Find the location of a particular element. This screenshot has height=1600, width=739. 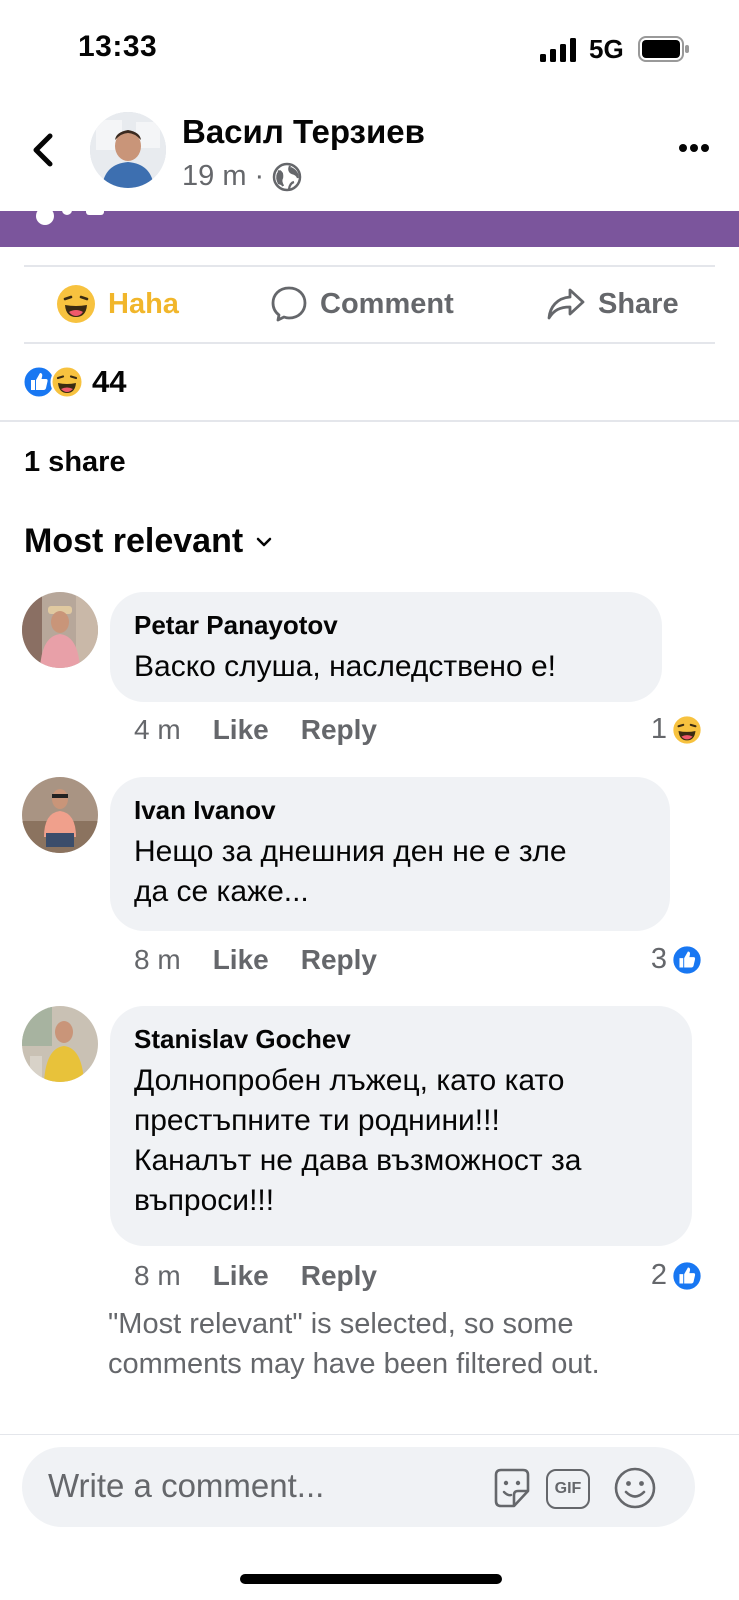

gif-button: GIF is located at coordinates (568, 1489).